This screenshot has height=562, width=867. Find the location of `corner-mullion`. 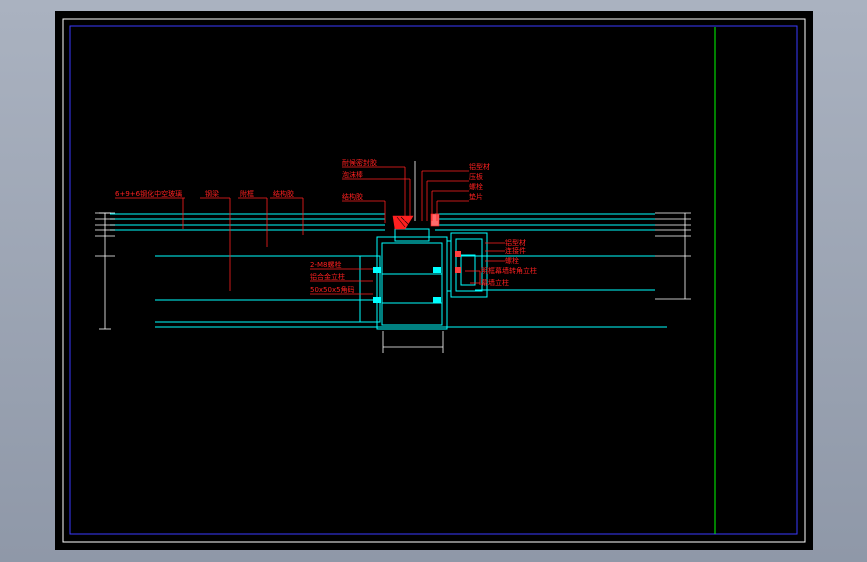

corner-mullion is located at coordinates (467, 265).